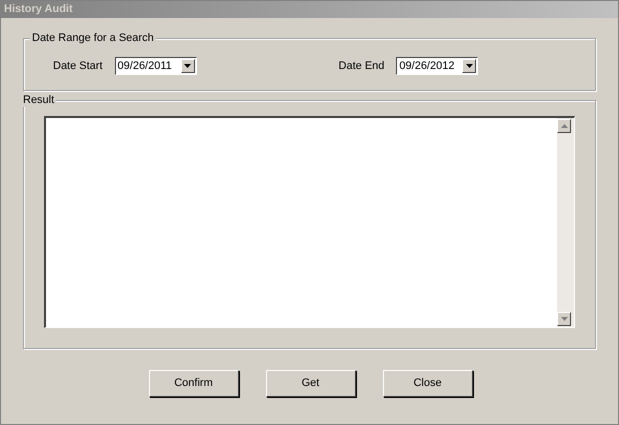  I want to click on date-picker: 09/26/2012, so click(437, 66).